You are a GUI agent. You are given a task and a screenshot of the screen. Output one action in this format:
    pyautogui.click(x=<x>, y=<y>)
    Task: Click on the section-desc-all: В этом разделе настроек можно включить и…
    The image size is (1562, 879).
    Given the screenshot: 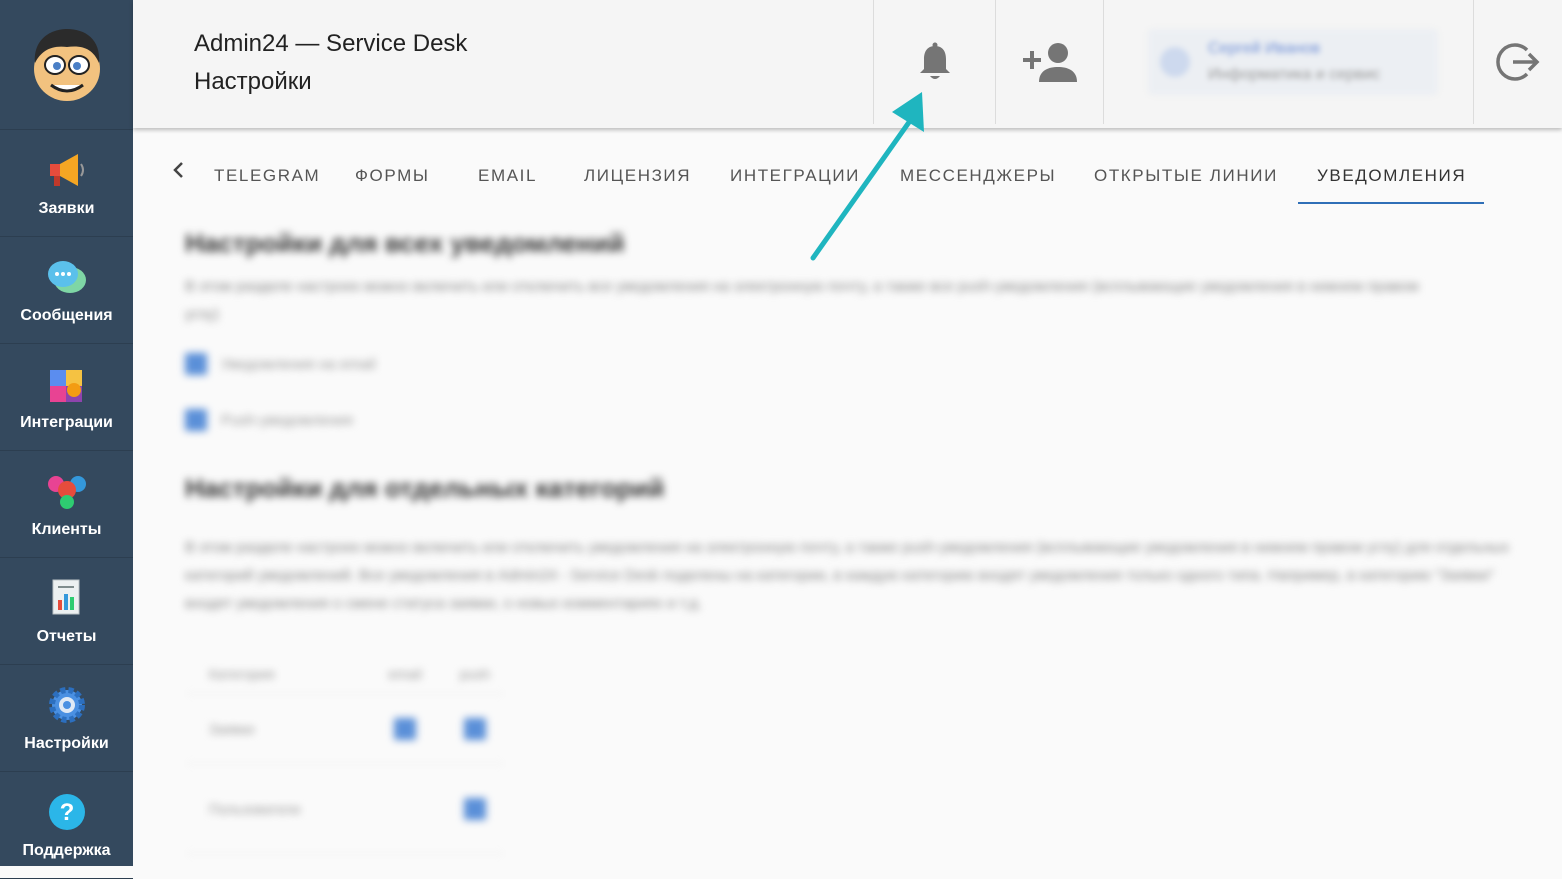 What is the action you would take?
    pyautogui.click(x=802, y=300)
    